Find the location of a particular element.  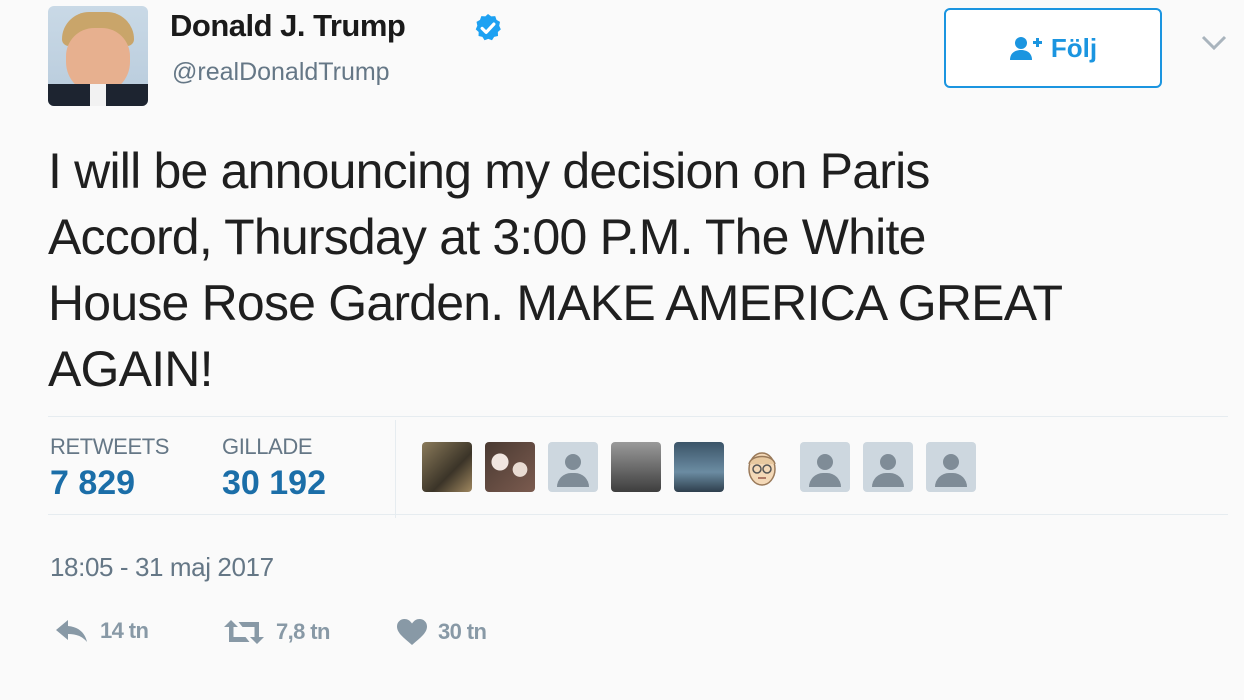

heart-icon is located at coordinates (412, 632).